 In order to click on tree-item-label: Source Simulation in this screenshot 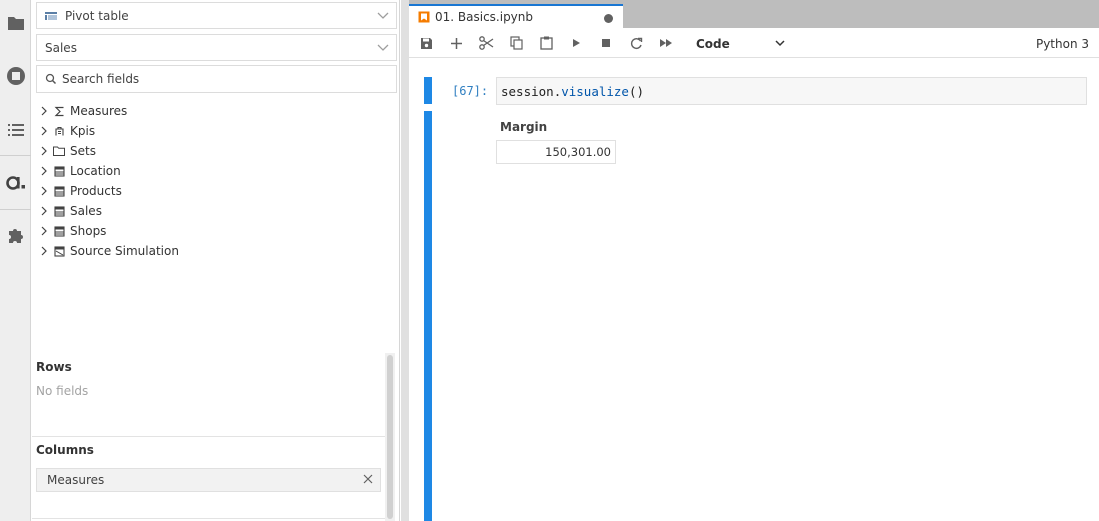, I will do `click(124, 251)`.